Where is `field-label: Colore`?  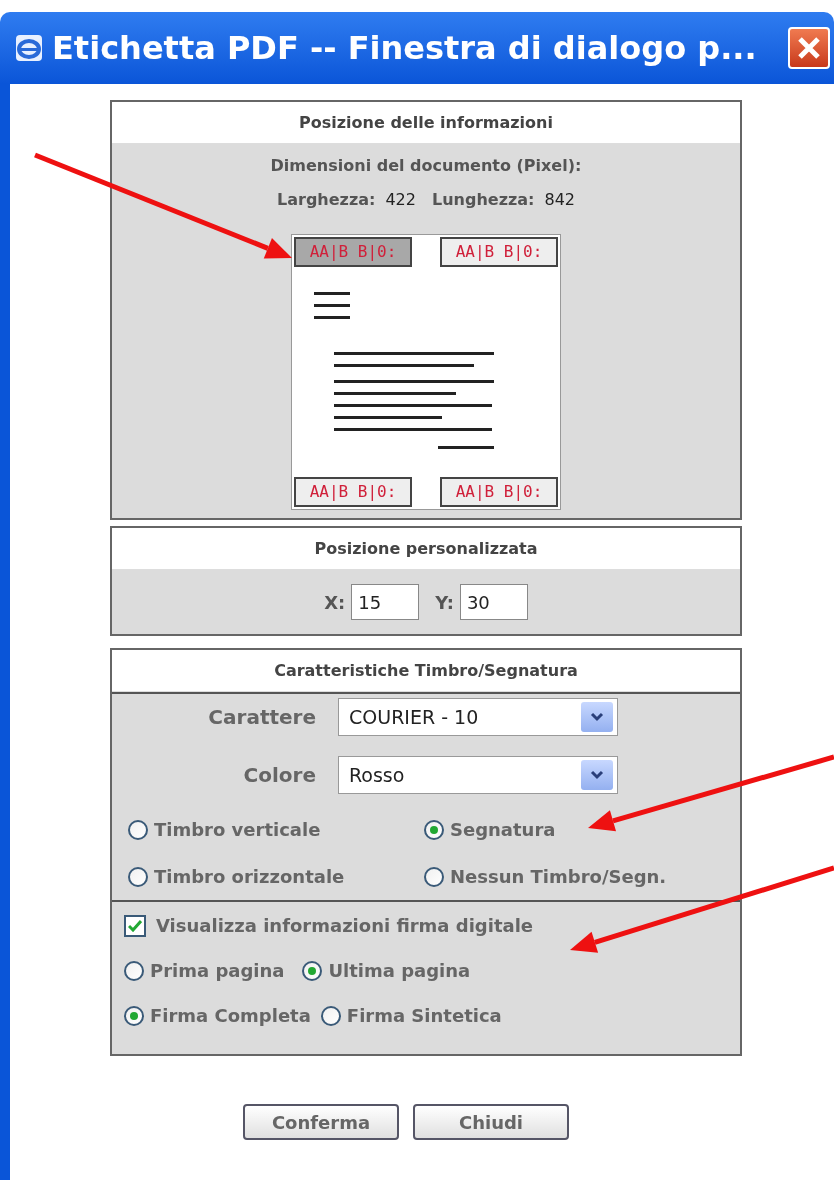 field-label: Colore is located at coordinates (279, 775).